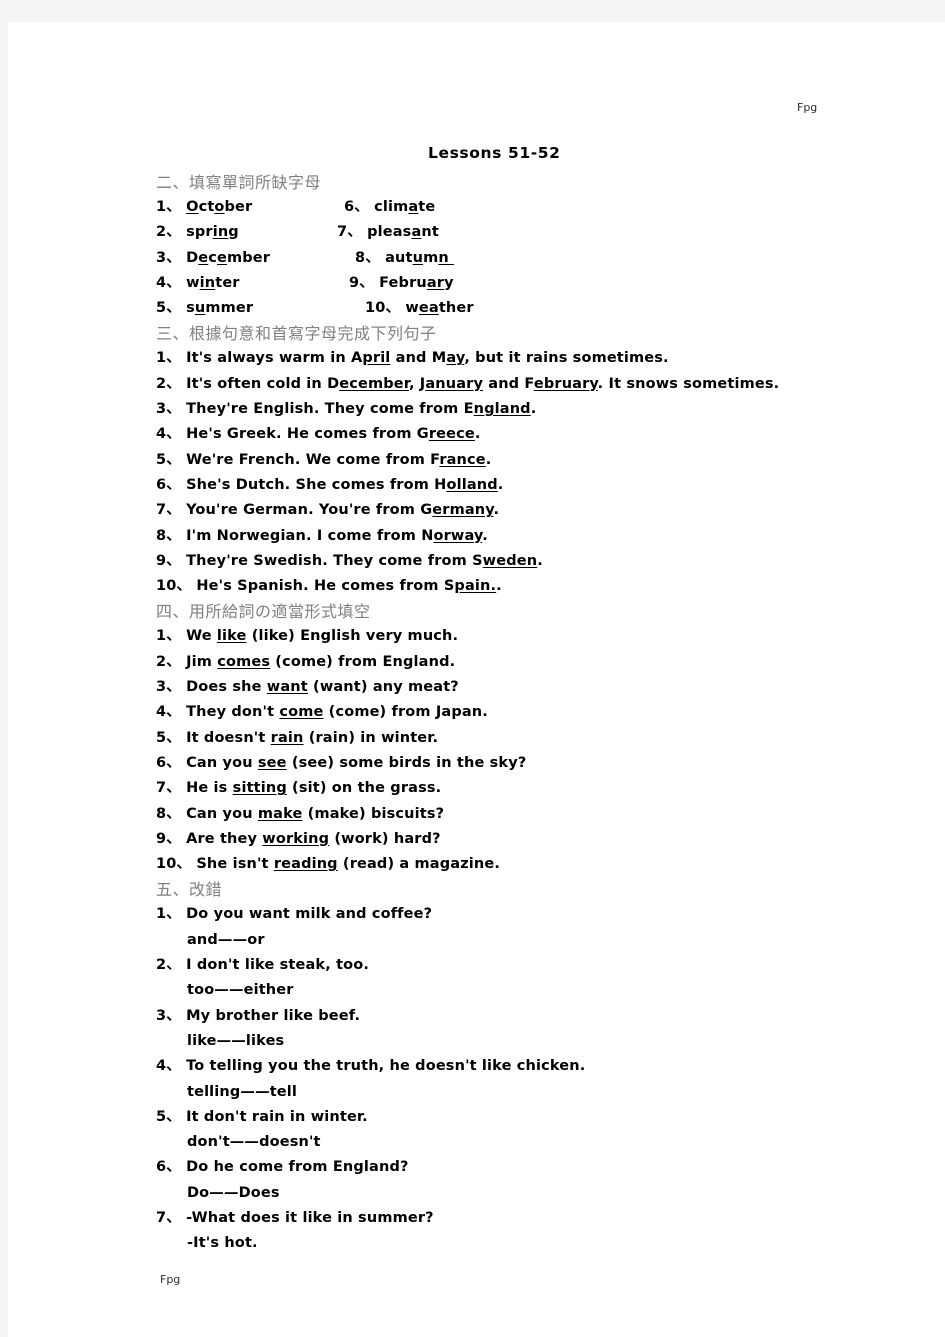  Describe the element at coordinates (307, 687) in the screenshot. I see `verb-form-item: 3、 Does she want (want) any meat?` at that location.